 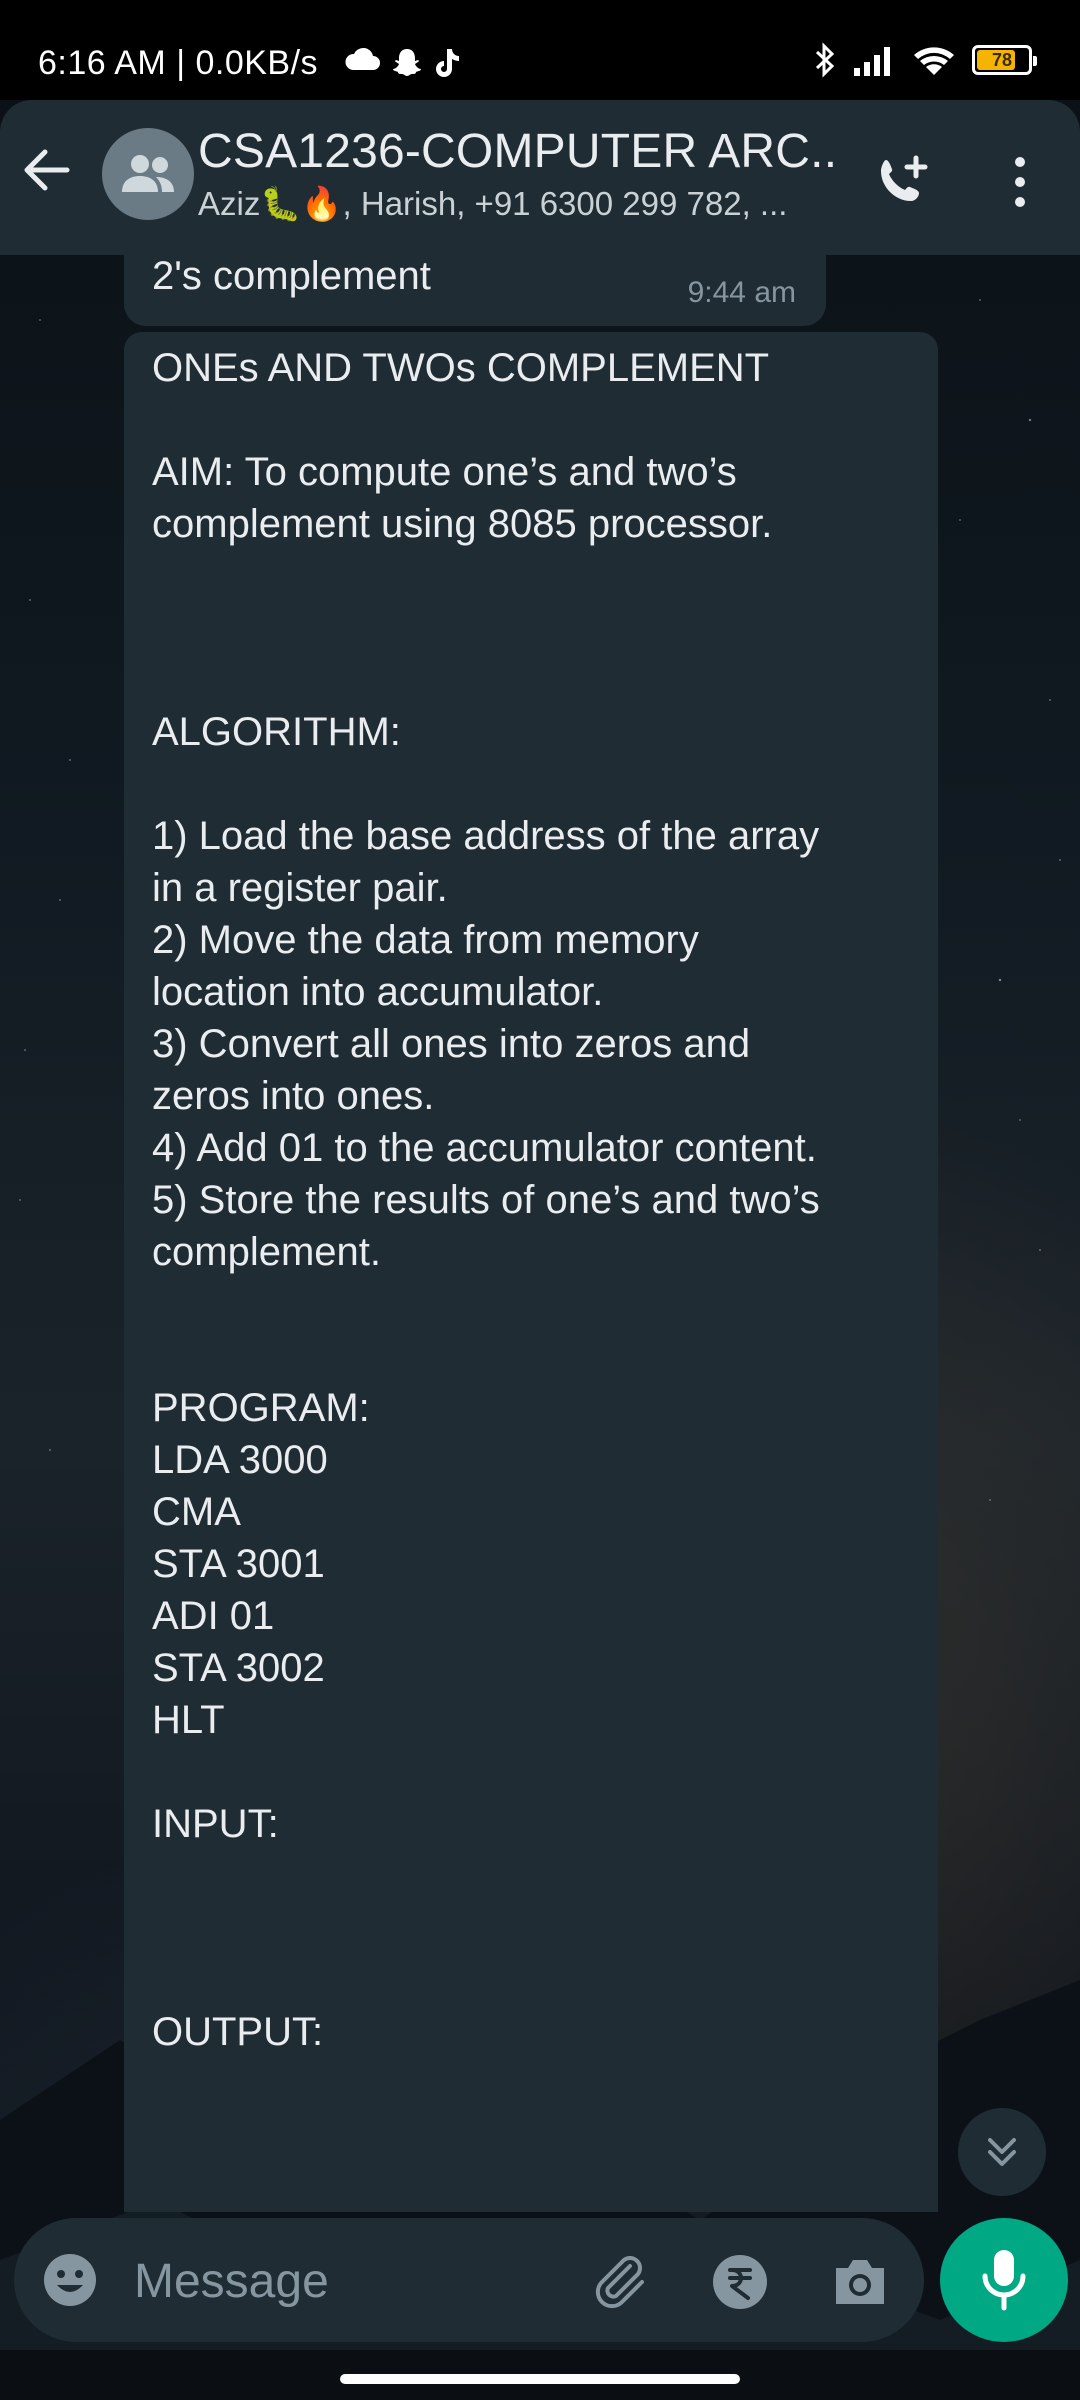 What do you see at coordinates (486, 1200) in the screenshot?
I see `message-line: 5) Store the results of one’s and two’s` at bounding box center [486, 1200].